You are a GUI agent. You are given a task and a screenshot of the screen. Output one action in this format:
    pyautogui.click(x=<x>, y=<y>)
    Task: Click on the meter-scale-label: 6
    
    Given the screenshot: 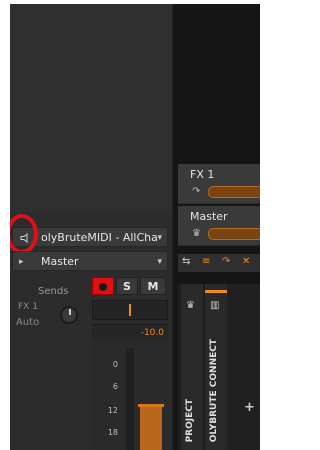 What is the action you would take?
    pyautogui.click(x=115, y=386)
    